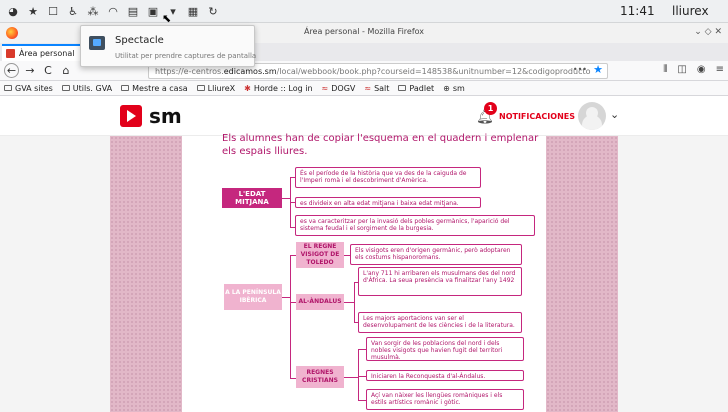 The width and height of the screenshot is (728, 412). I want to click on bookmark-gva-sites: GVA sites, so click(28, 88).